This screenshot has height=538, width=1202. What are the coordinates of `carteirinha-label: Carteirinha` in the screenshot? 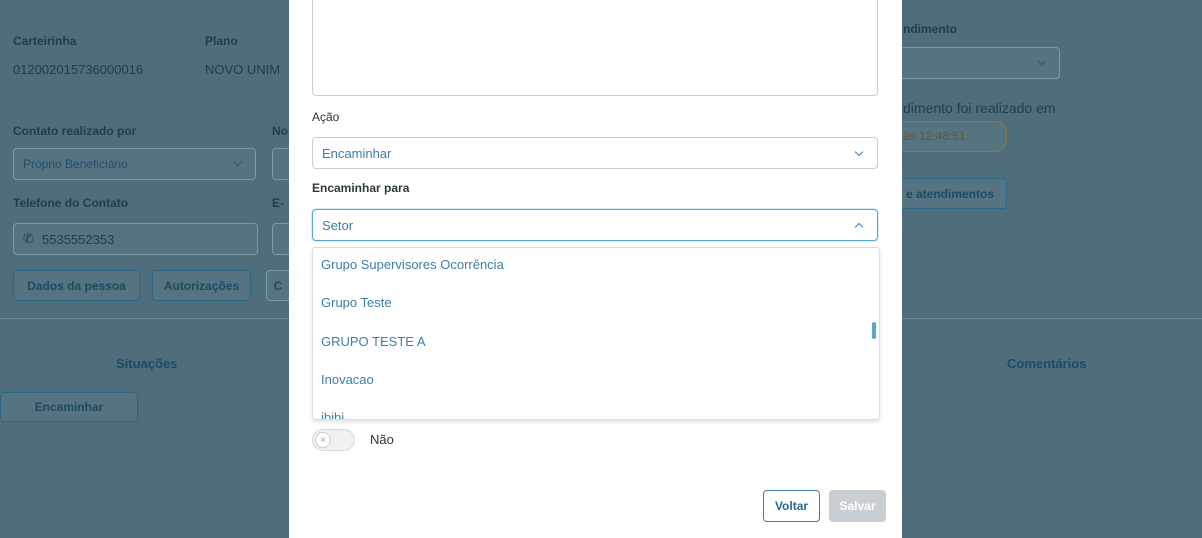 It's located at (45, 41).